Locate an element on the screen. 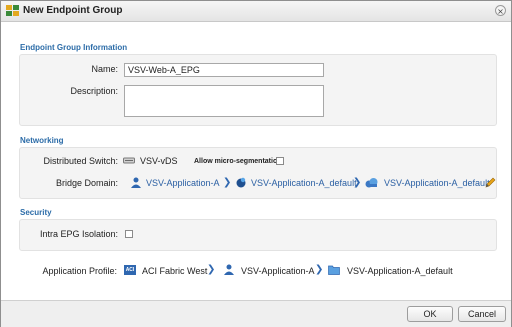 The image size is (512, 327). bridge-domain-icon is located at coordinates (371, 183).